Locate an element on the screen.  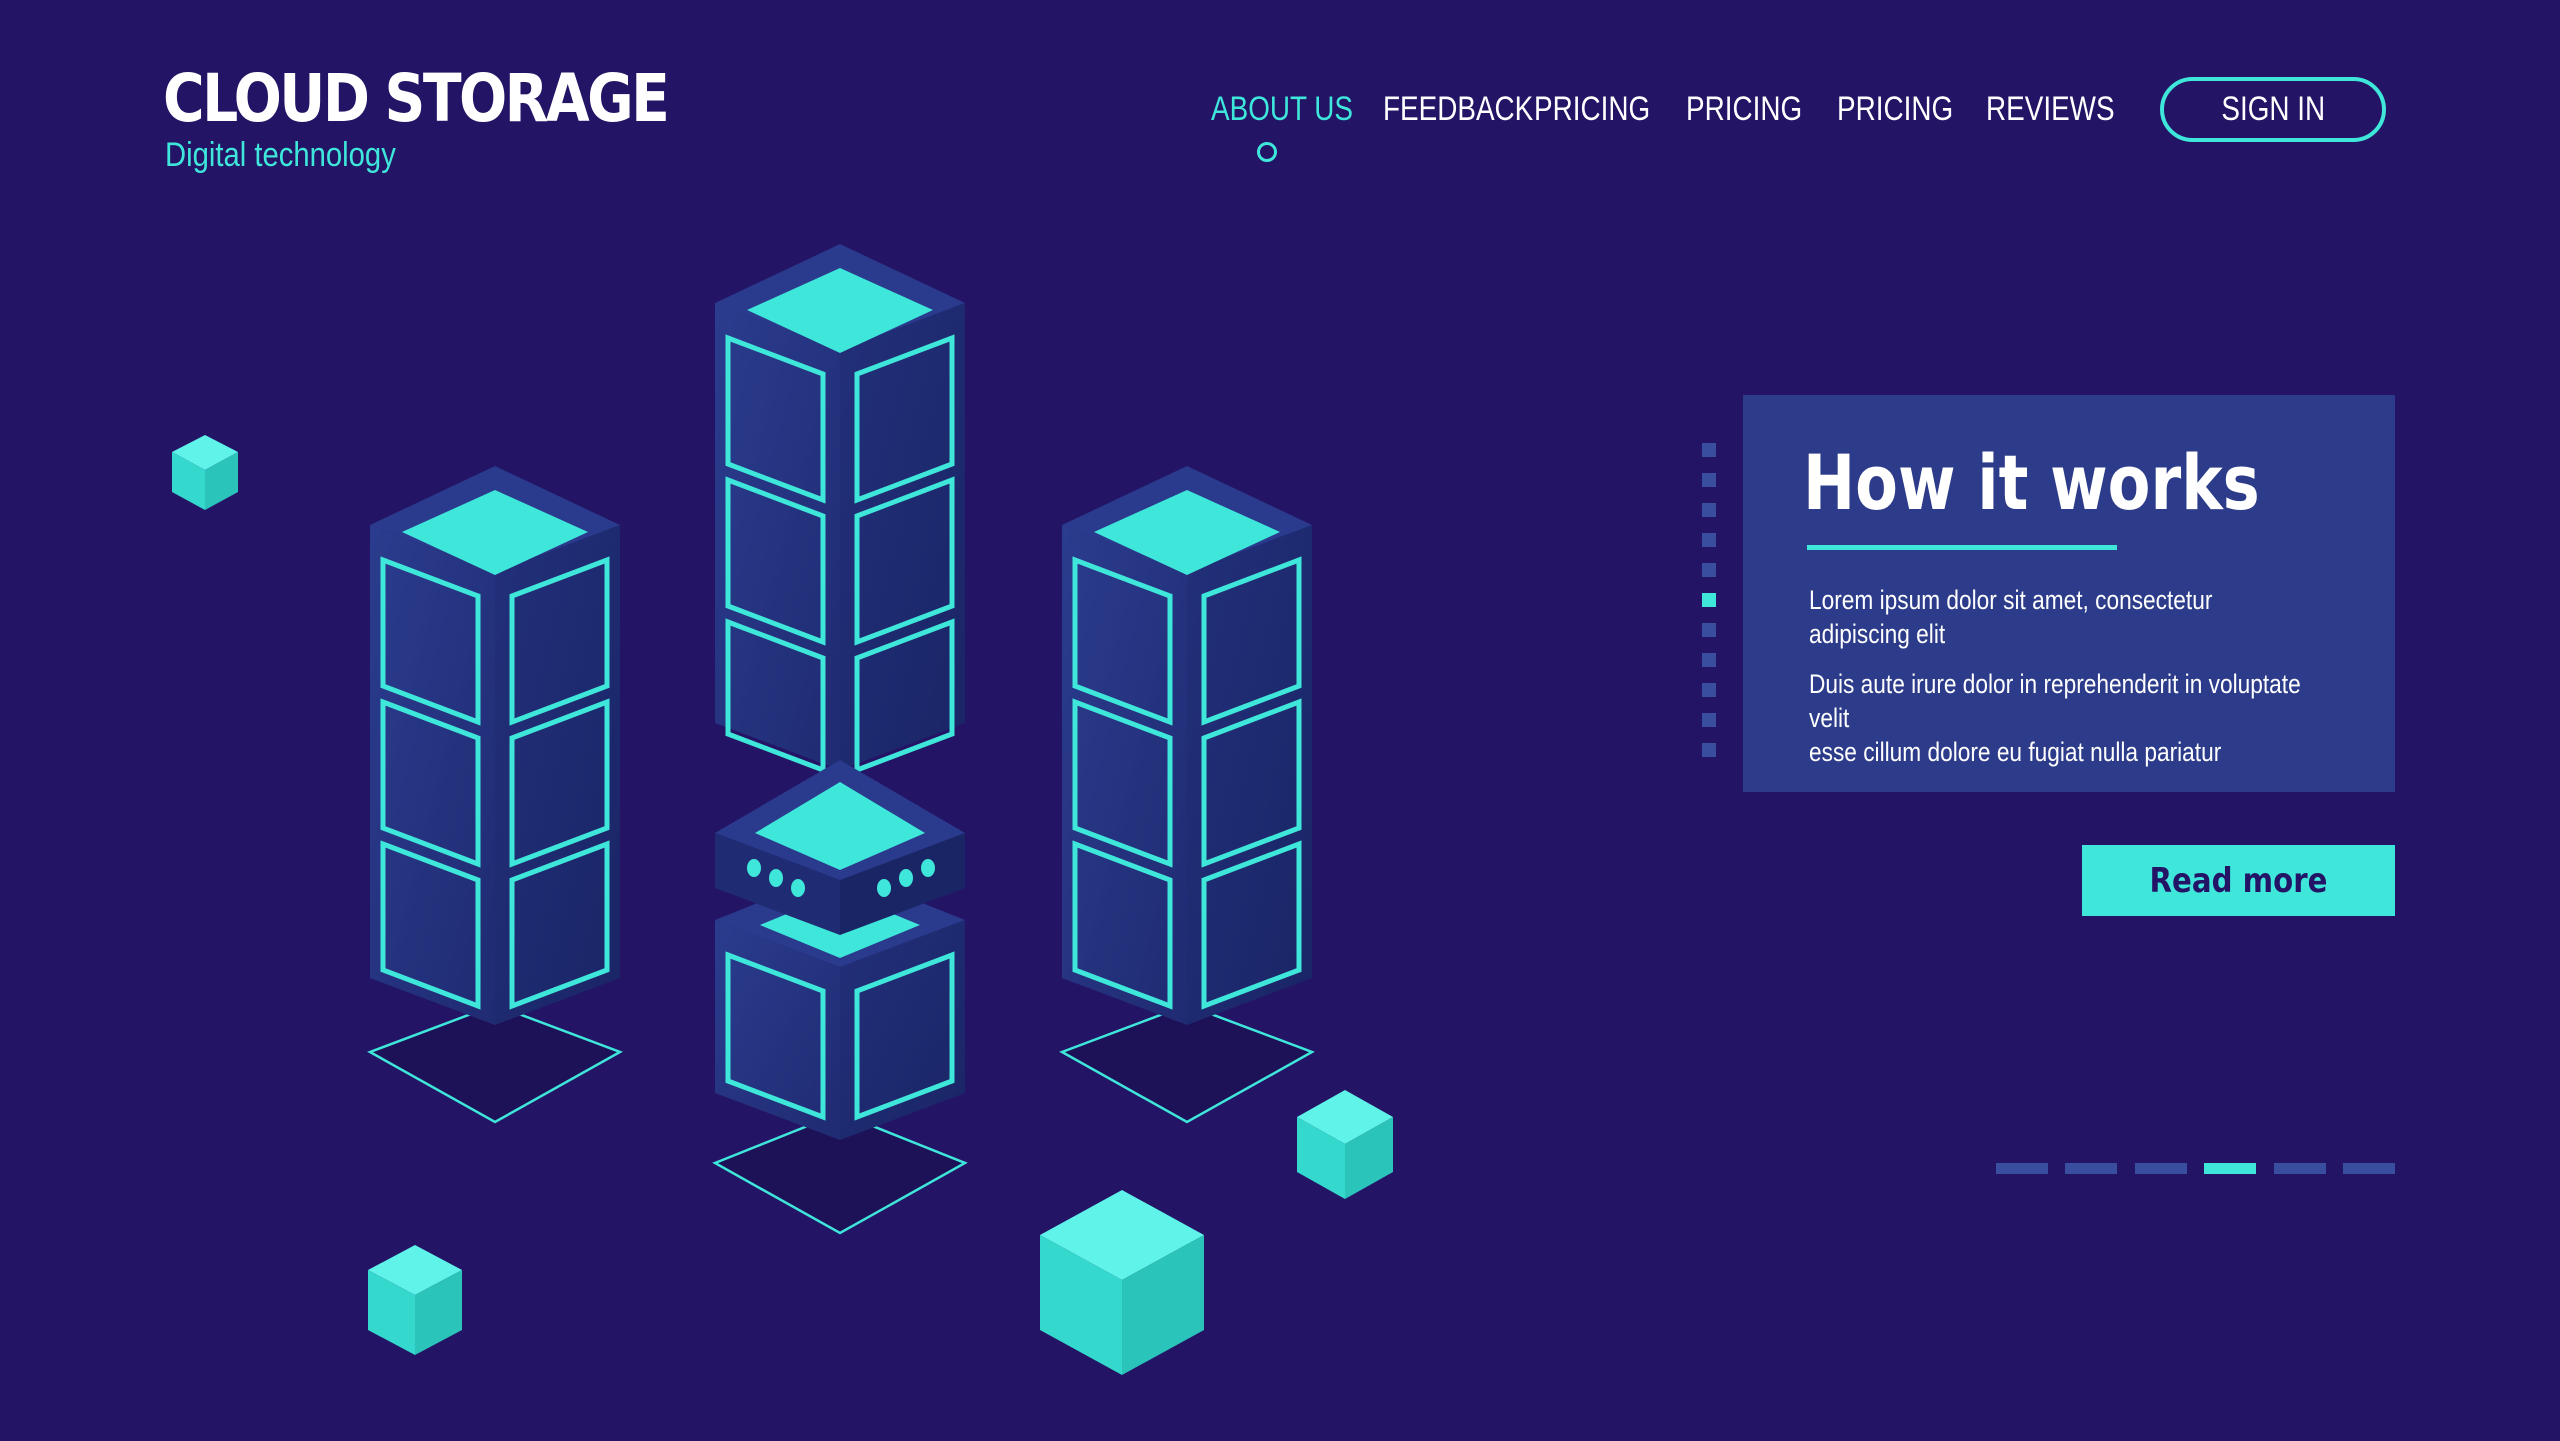
read-more-button: Read more is located at coordinates (2238, 880).